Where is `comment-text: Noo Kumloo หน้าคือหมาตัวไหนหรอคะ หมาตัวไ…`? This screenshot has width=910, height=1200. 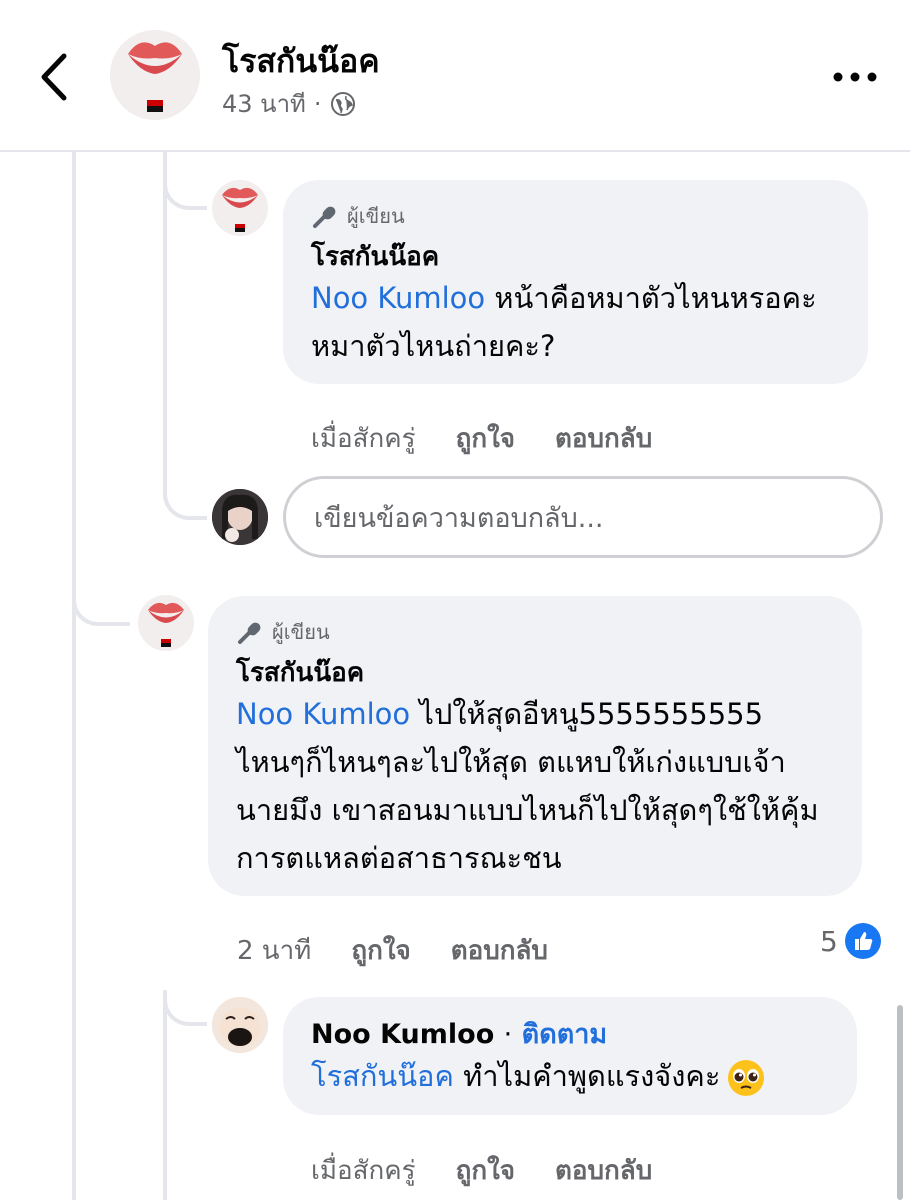 comment-text: Noo Kumloo หน้าคือหมาตัวไหนหรอคะ หมาตัวไ… is located at coordinates (575, 322).